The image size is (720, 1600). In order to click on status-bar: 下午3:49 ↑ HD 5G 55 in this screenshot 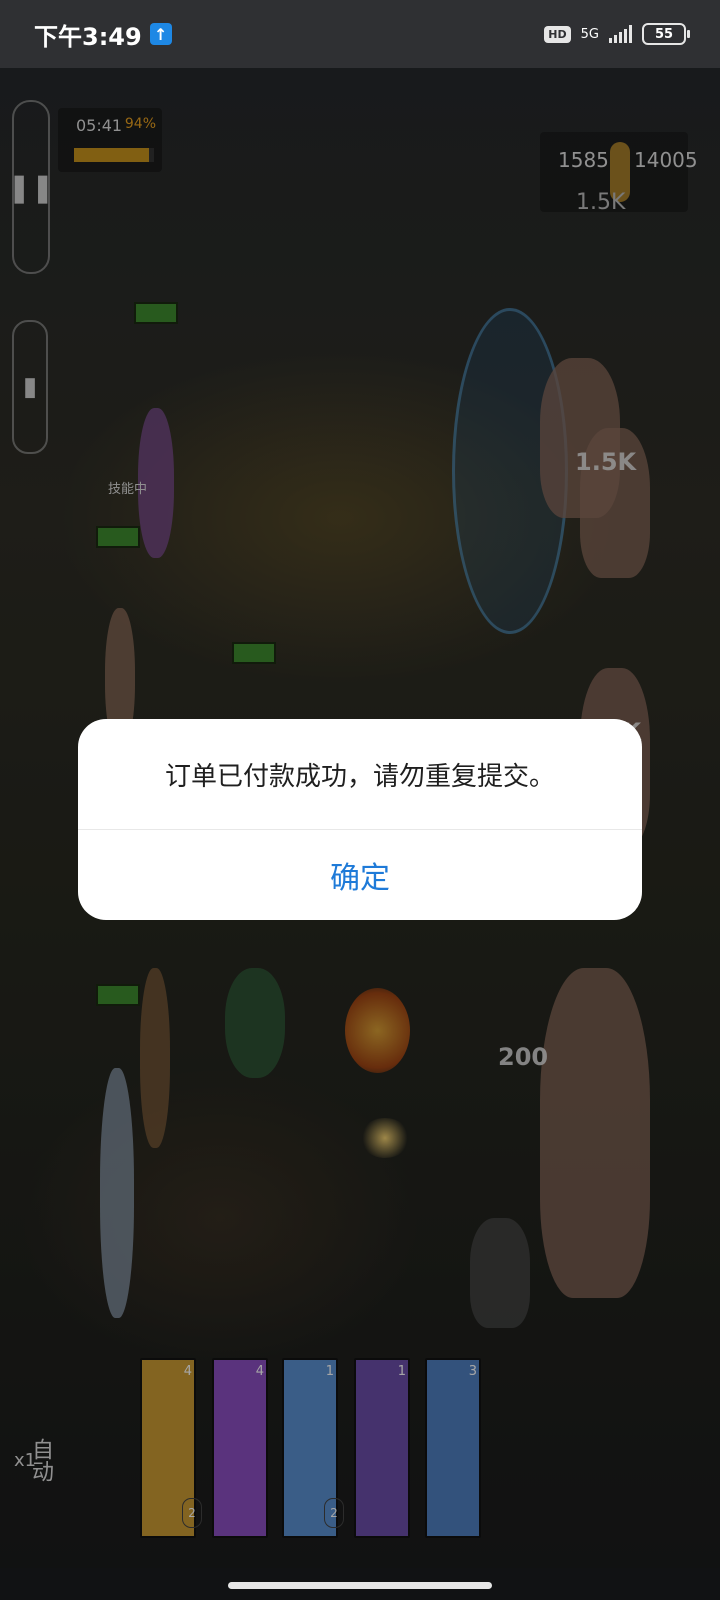, I will do `click(360, 34)`.